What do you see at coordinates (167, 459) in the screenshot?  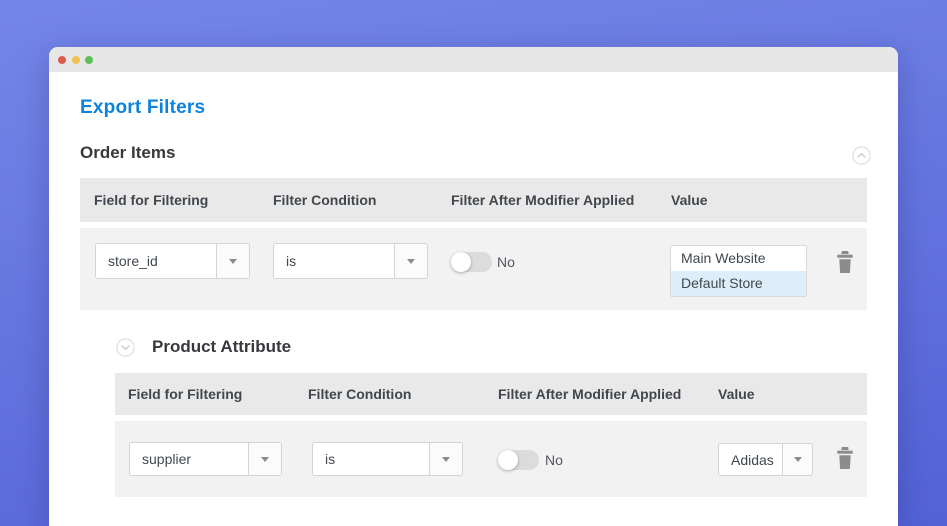 I see `field-select-value: supplier` at bounding box center [167, 459].